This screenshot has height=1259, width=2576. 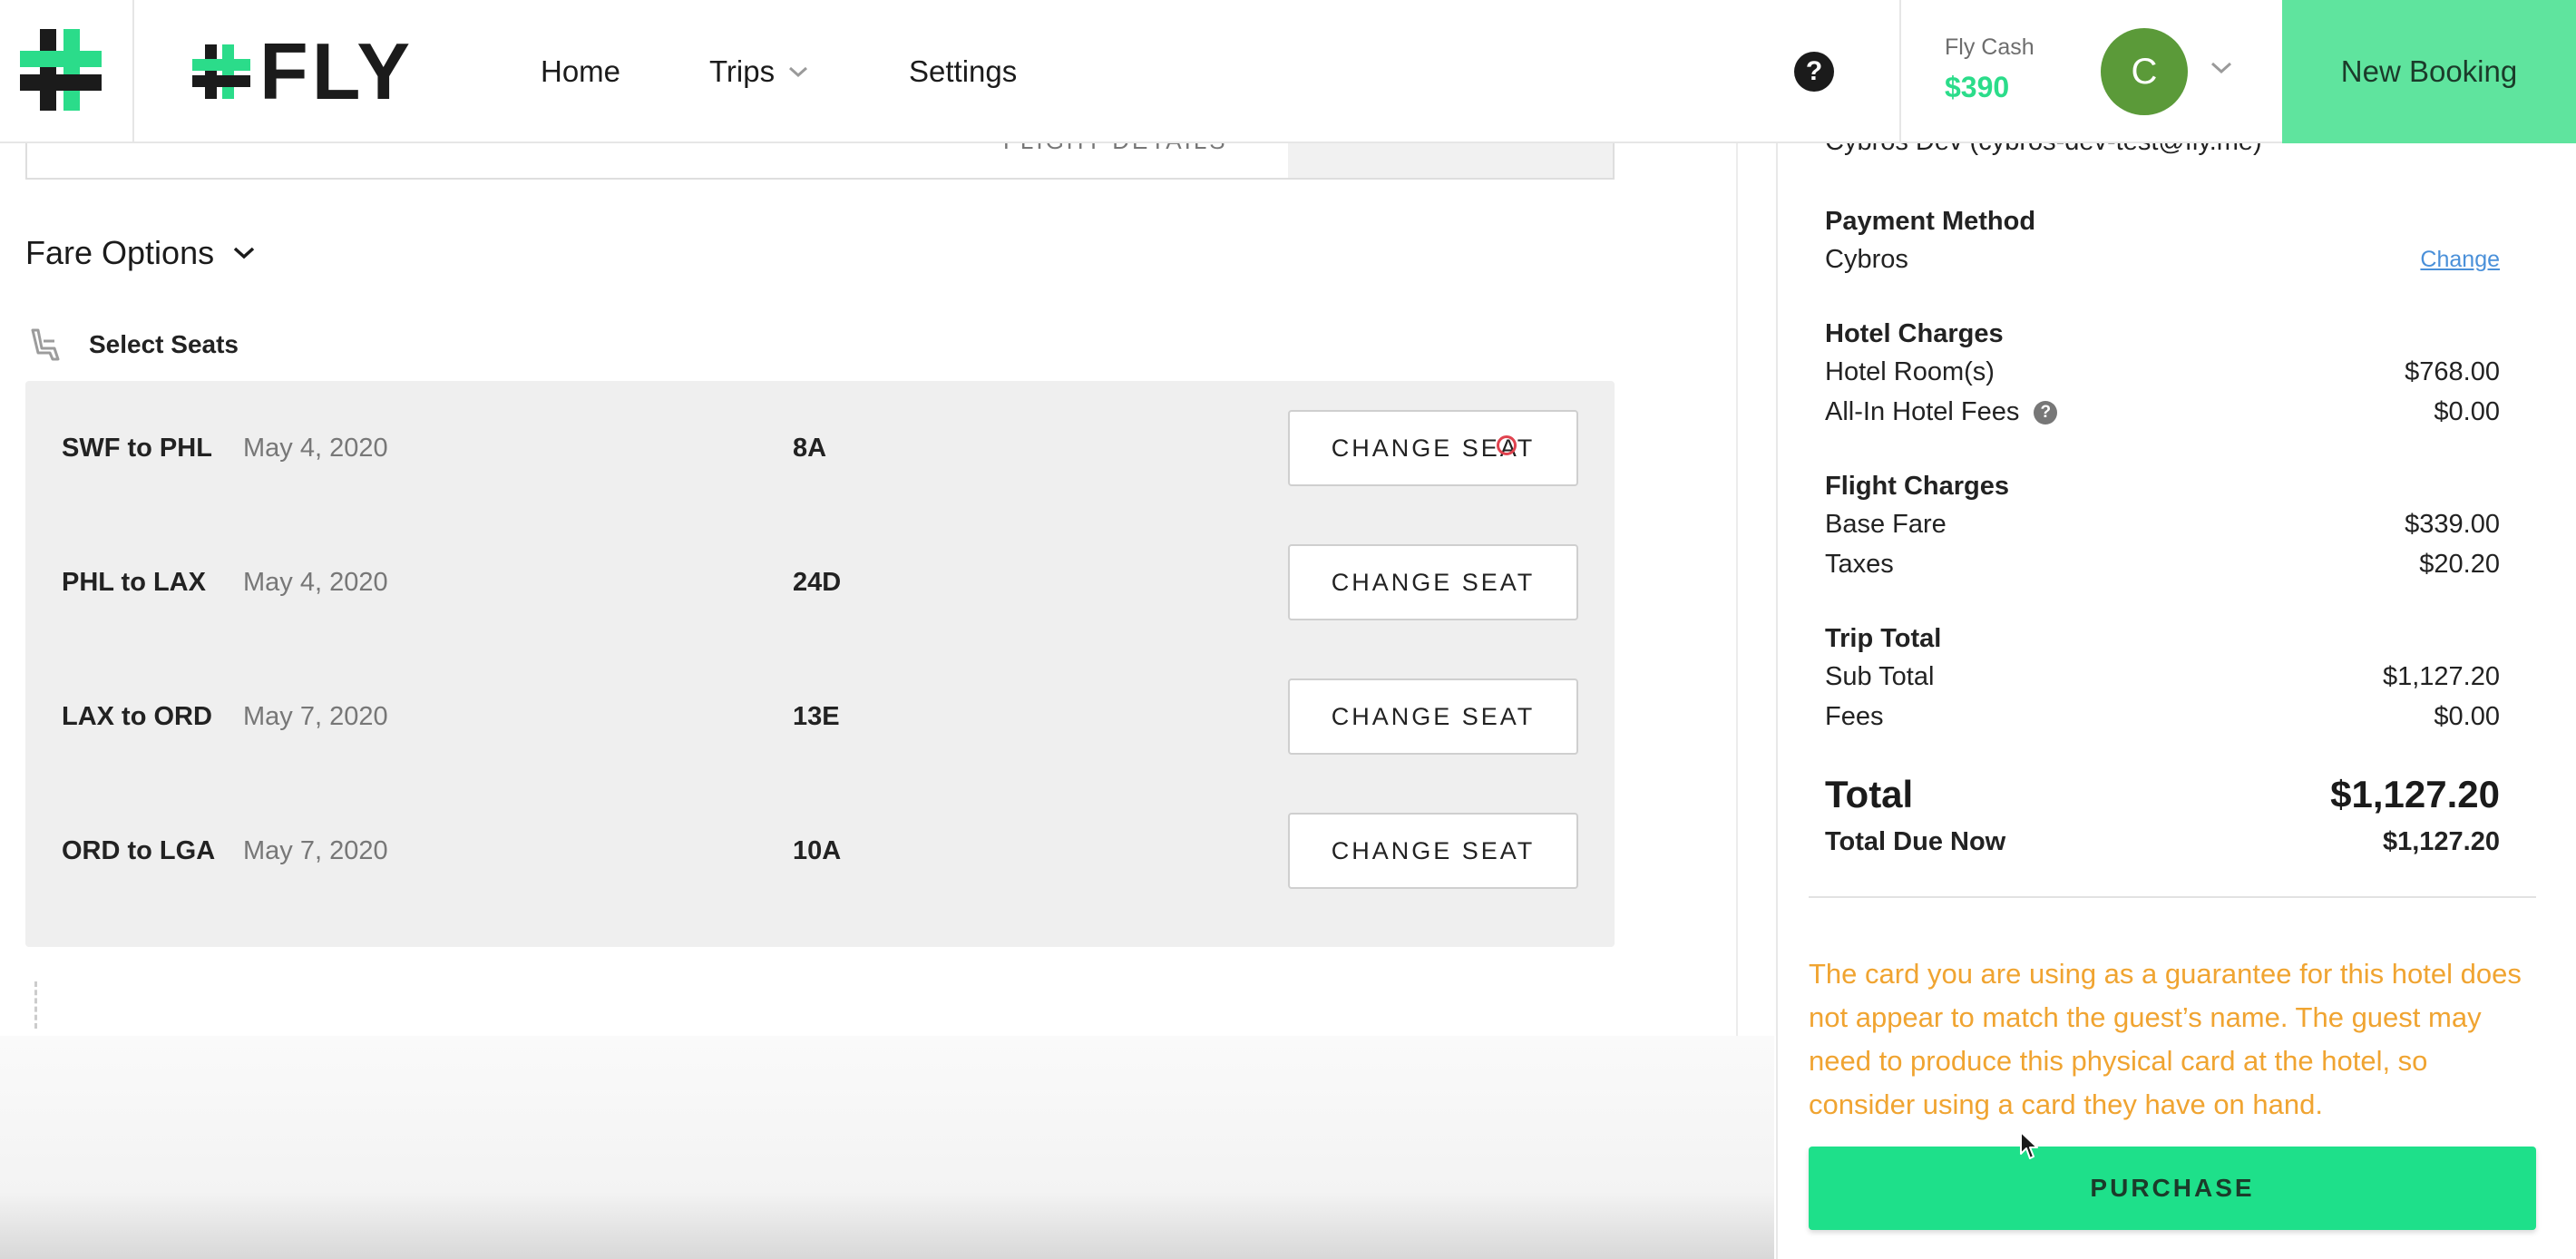 What do you see at coordinates (810, 448) in the screenshot?
I see `seat-number: 8A` at bounding box center [810, 448].